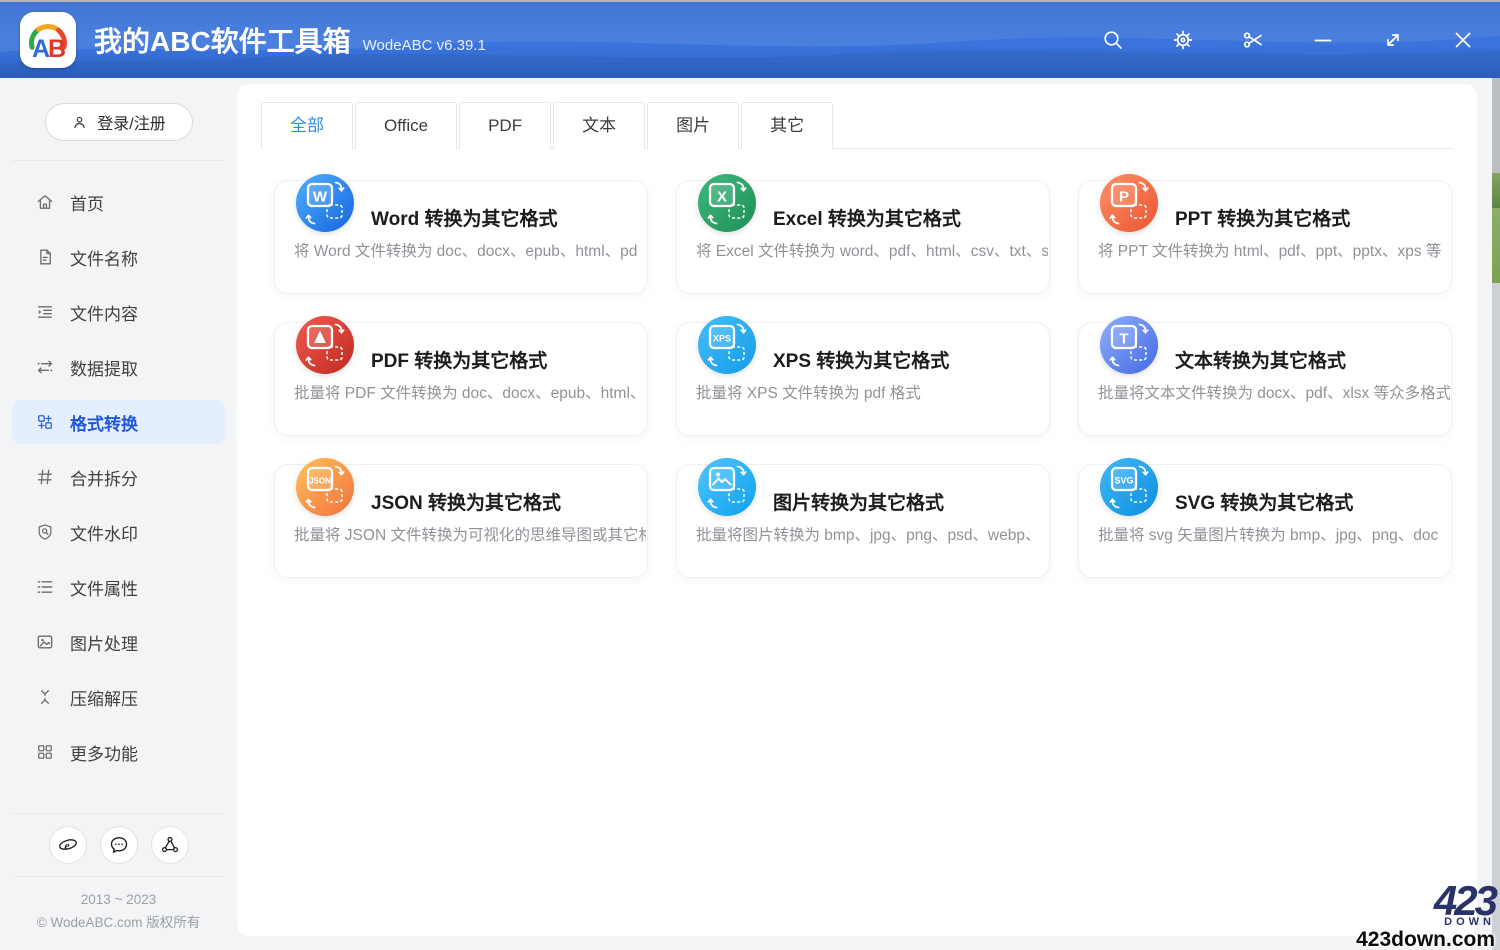 This screenshot has width=1500, height=950. What do you see at coordinates (459, 361) in the screenshot?
I see `card-title: PDF 转换为其它格式` at bounding box center [459, 361].